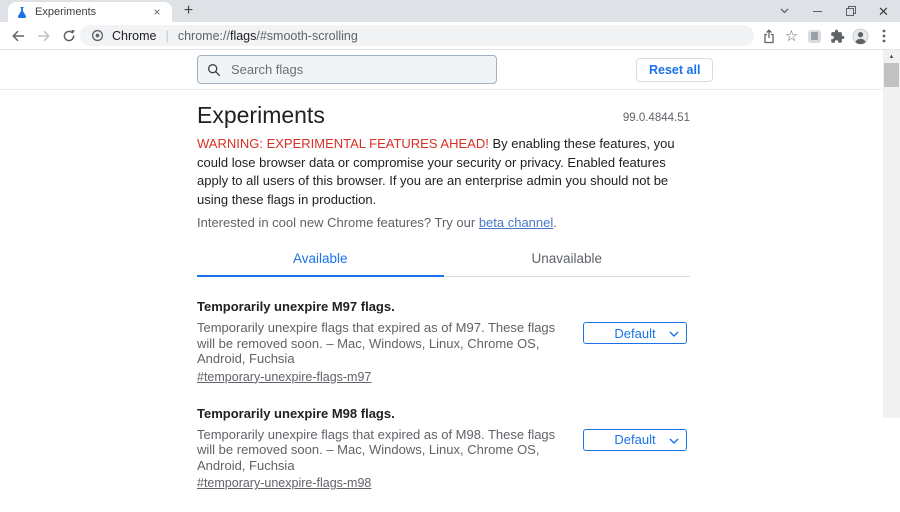 The image size is (900, 512). Describe the element at coordinates (566, 260) in the screenshot. I see `tab-unavailable: Unavailable` at that location.